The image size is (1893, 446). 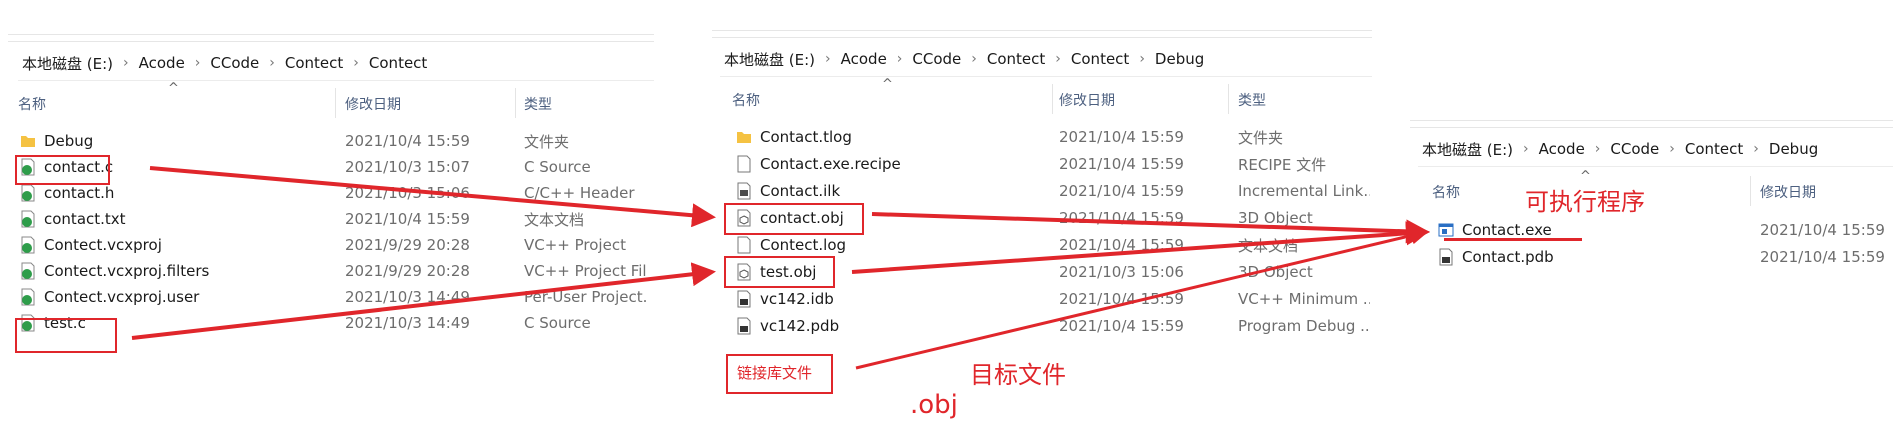 What do you see at coordinates (423, 301) in the screenshot?
I see `arrow-test-c-to-obj` at bounding box center [423, 301].